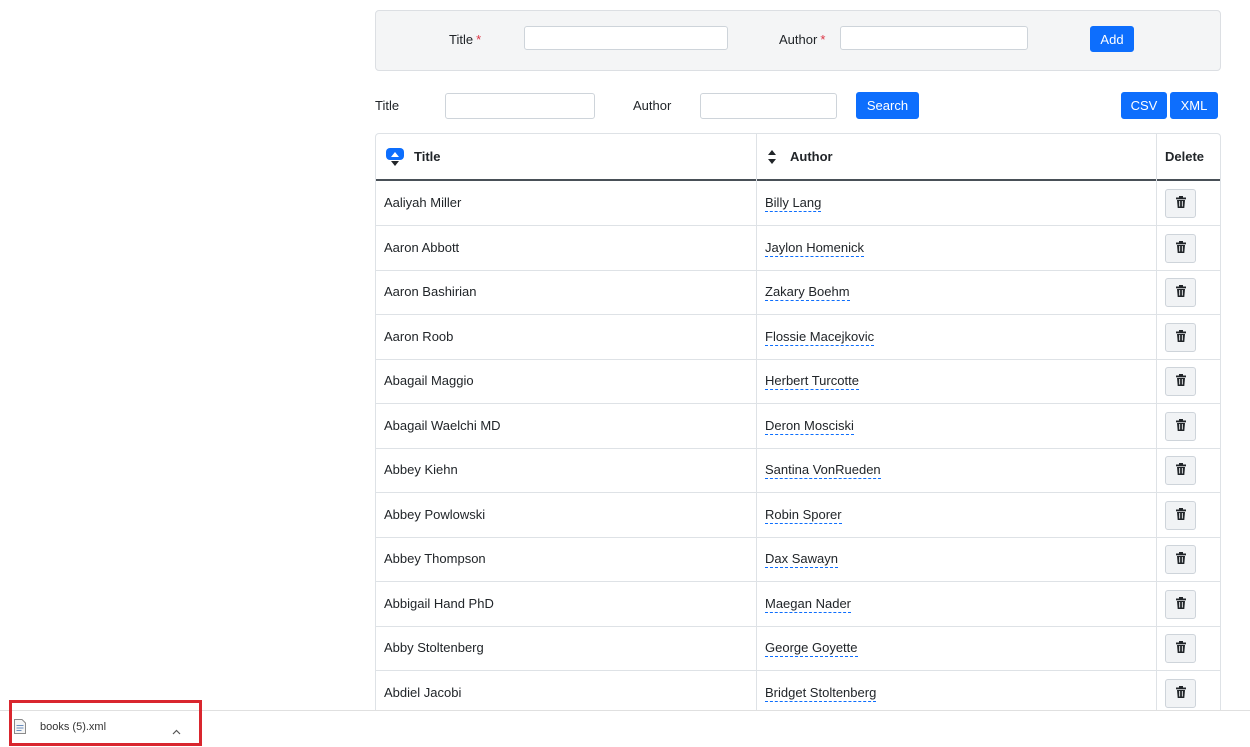 The image size is (1250, 747). Describe the element at coordinates (1194, 105) in the screenshot. I see `xml-export-button: XML` at that location.